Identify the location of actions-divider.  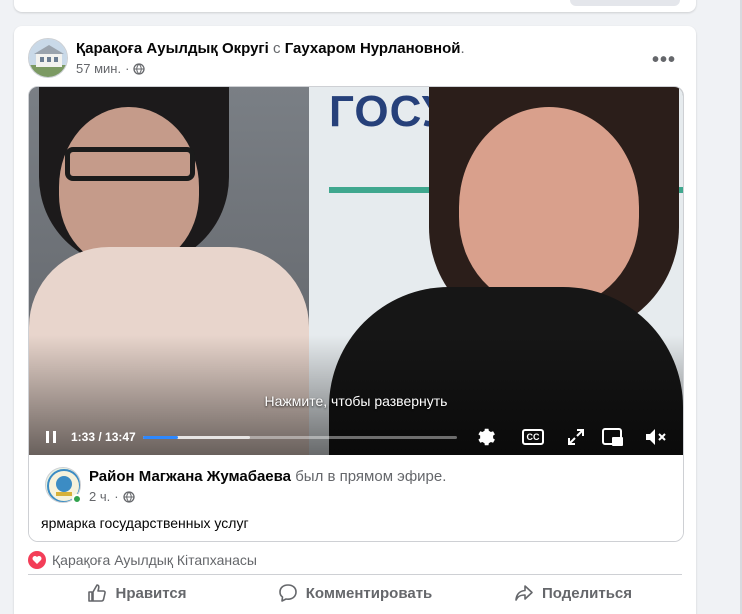
(355, 574).